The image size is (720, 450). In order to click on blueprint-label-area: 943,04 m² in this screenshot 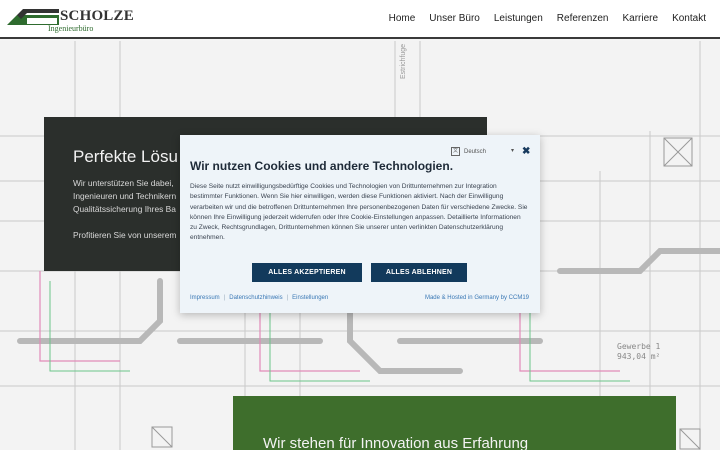, I will do `click(638, 356)`.